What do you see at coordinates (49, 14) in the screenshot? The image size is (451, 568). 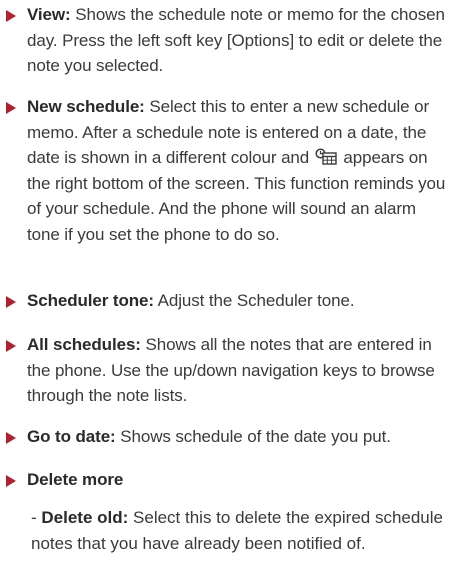 I see `list-item-term: View:` at bounding box center [49, 14].